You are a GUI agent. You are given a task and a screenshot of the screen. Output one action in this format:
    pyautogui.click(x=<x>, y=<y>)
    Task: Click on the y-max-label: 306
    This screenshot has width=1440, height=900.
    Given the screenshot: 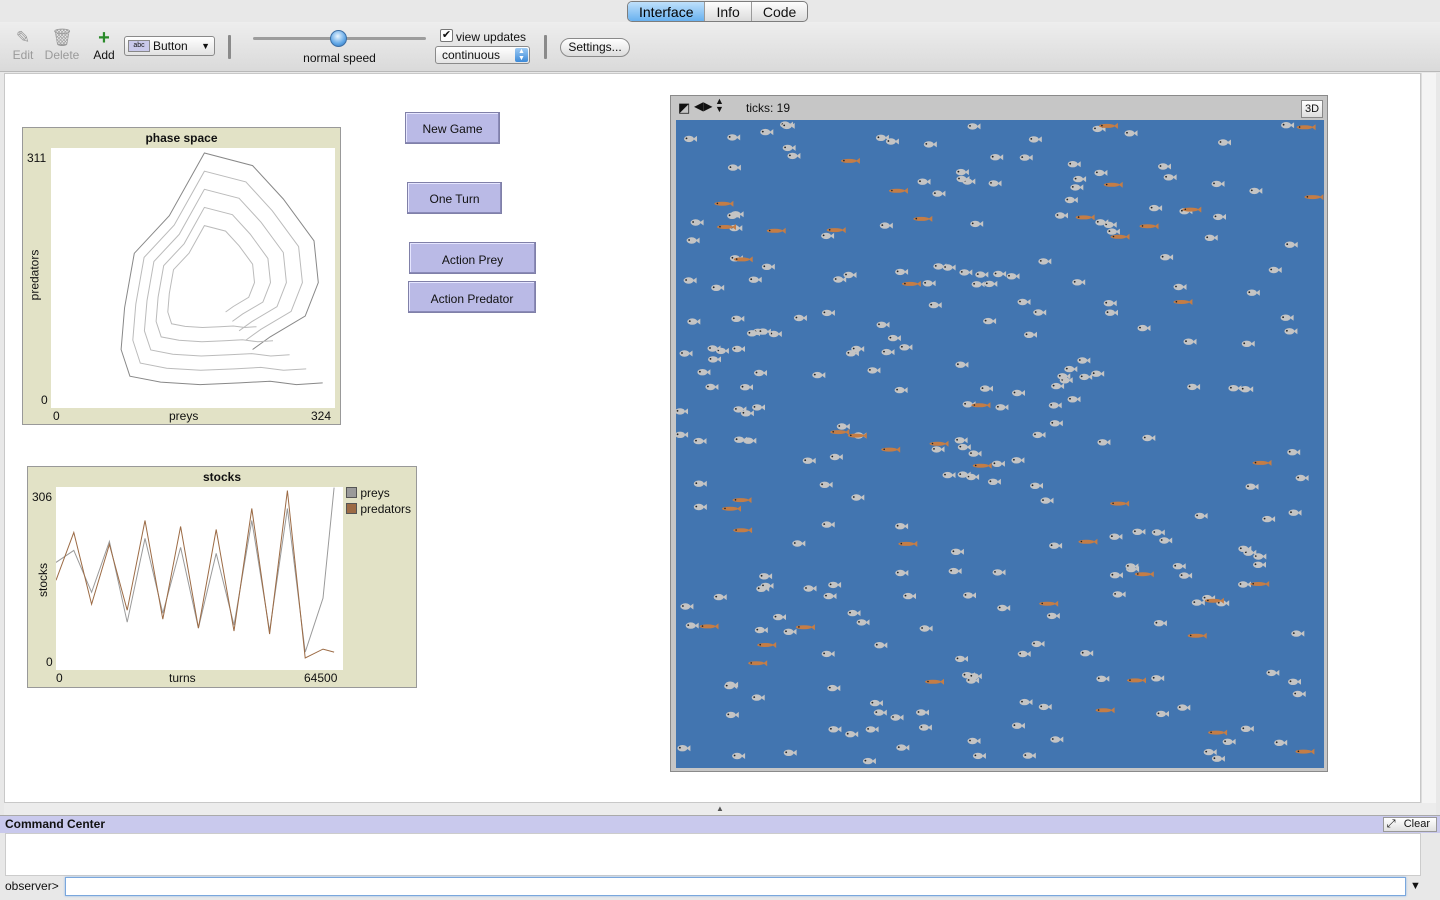 What is the action you would take?
    pyautogui.click(x=42, y=497)
    